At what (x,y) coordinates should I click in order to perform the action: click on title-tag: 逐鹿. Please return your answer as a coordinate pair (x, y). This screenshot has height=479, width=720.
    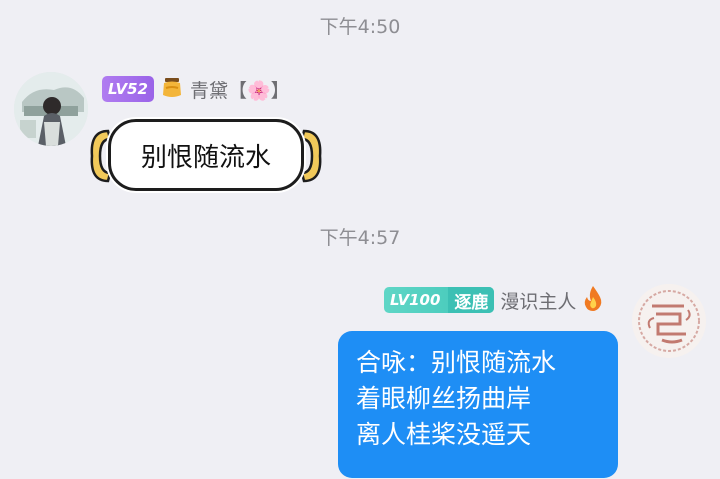
    Looking at the image, I should click on (471, 300).